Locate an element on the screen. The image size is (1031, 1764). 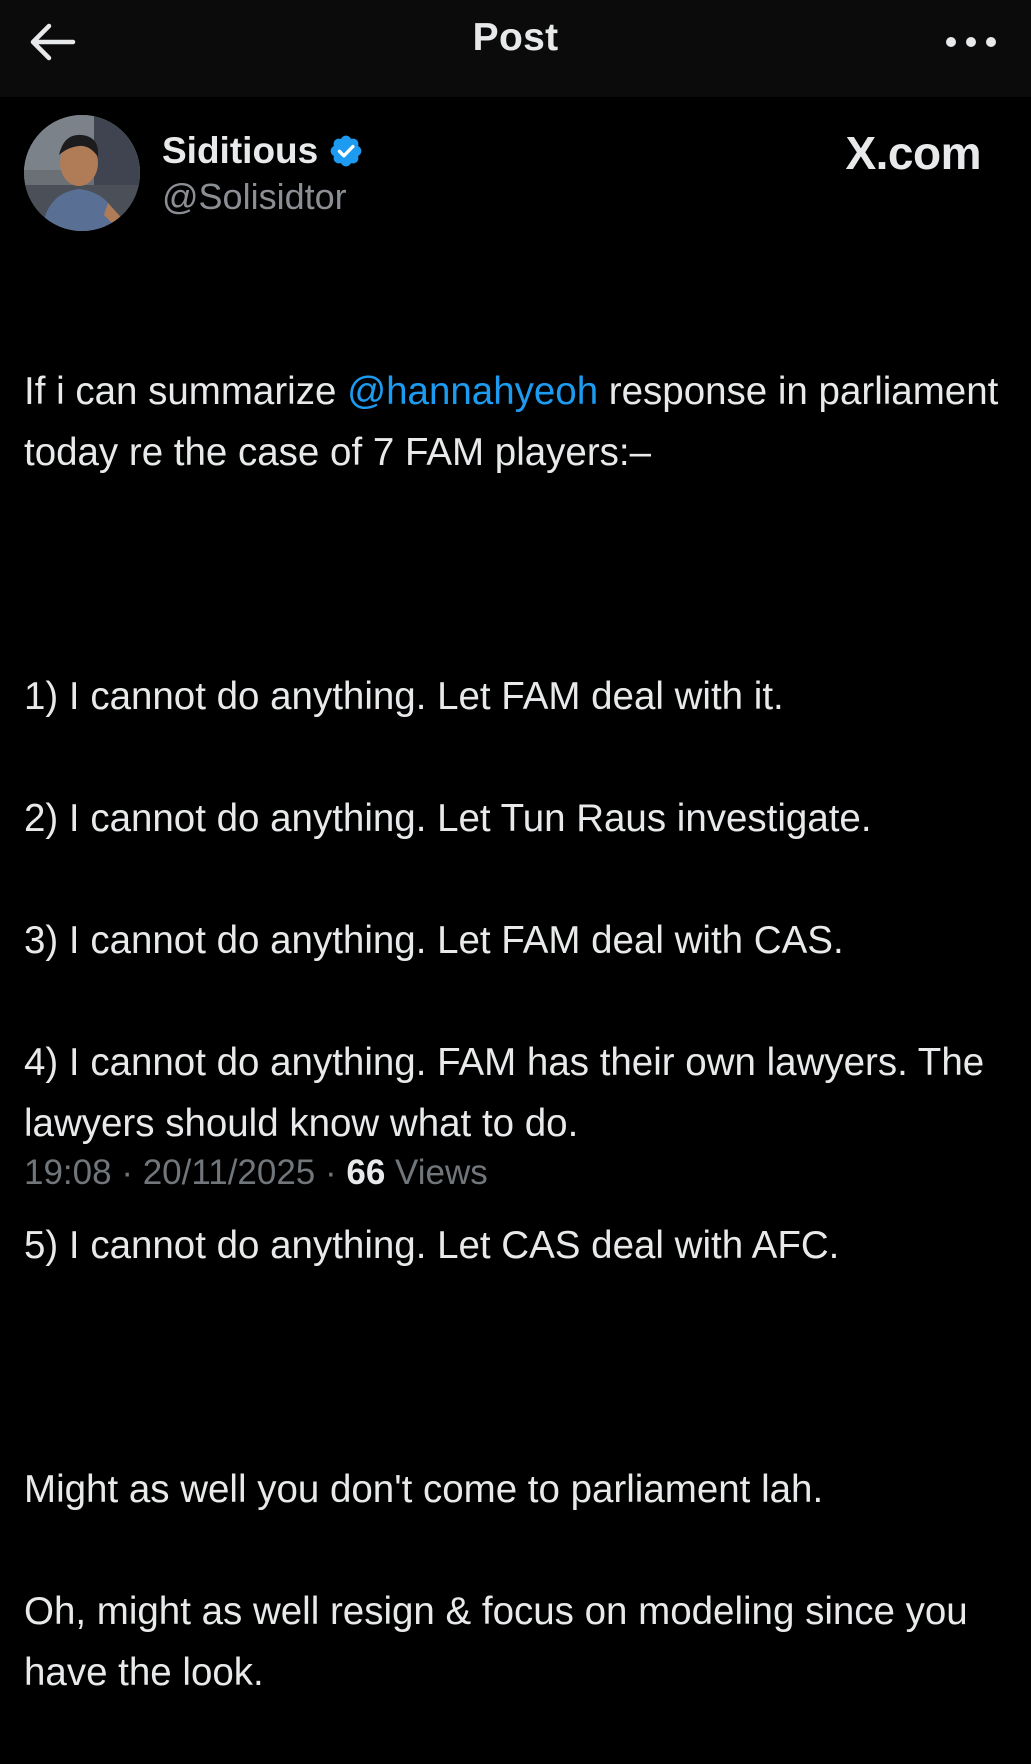
post-time: 19:08 is located at coordinates (68, 1172).